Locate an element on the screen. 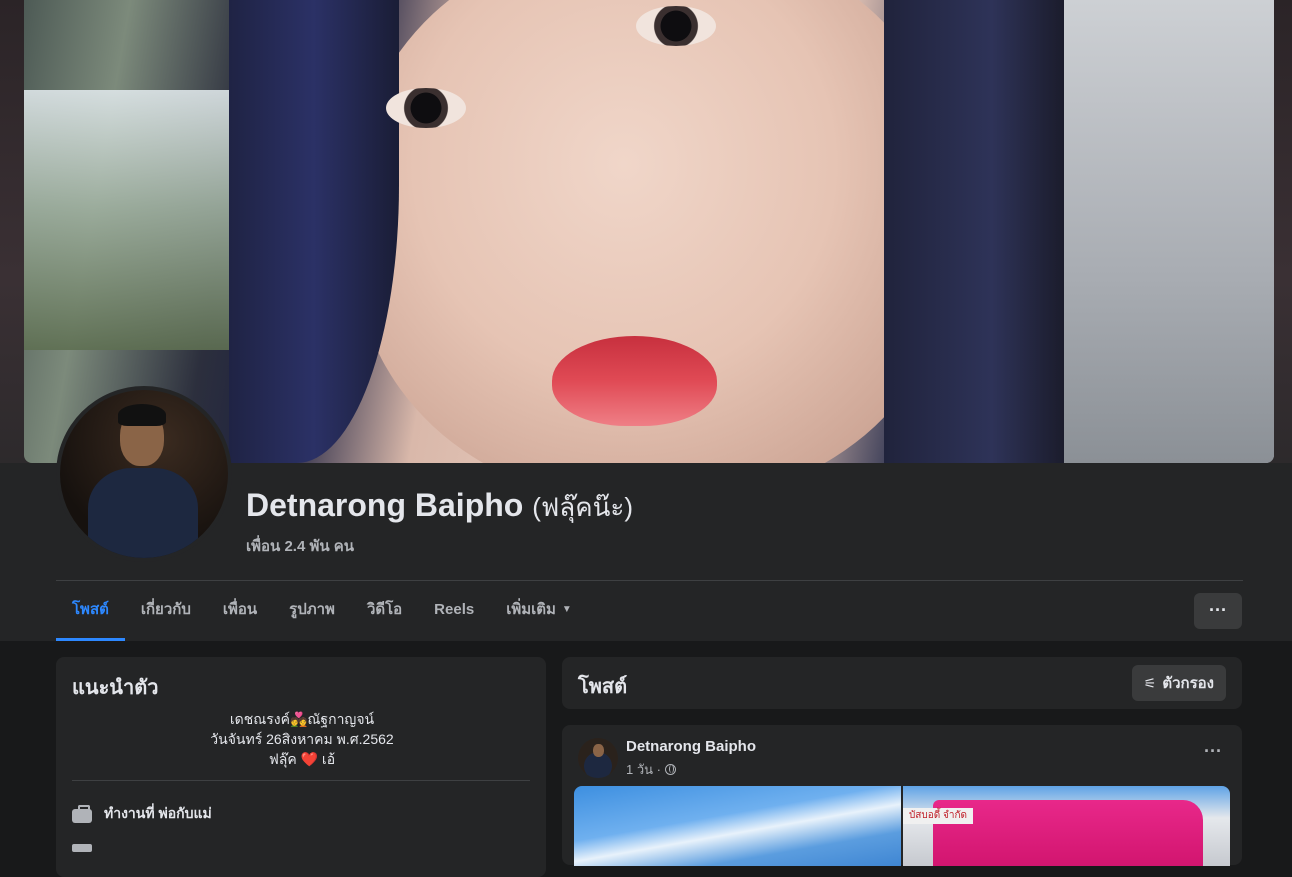 The width and height of the screenshot is (1292, 877). intro-work-row: ทำงานที่ พ่อกับแม่ is located at coordinates (142, 814).